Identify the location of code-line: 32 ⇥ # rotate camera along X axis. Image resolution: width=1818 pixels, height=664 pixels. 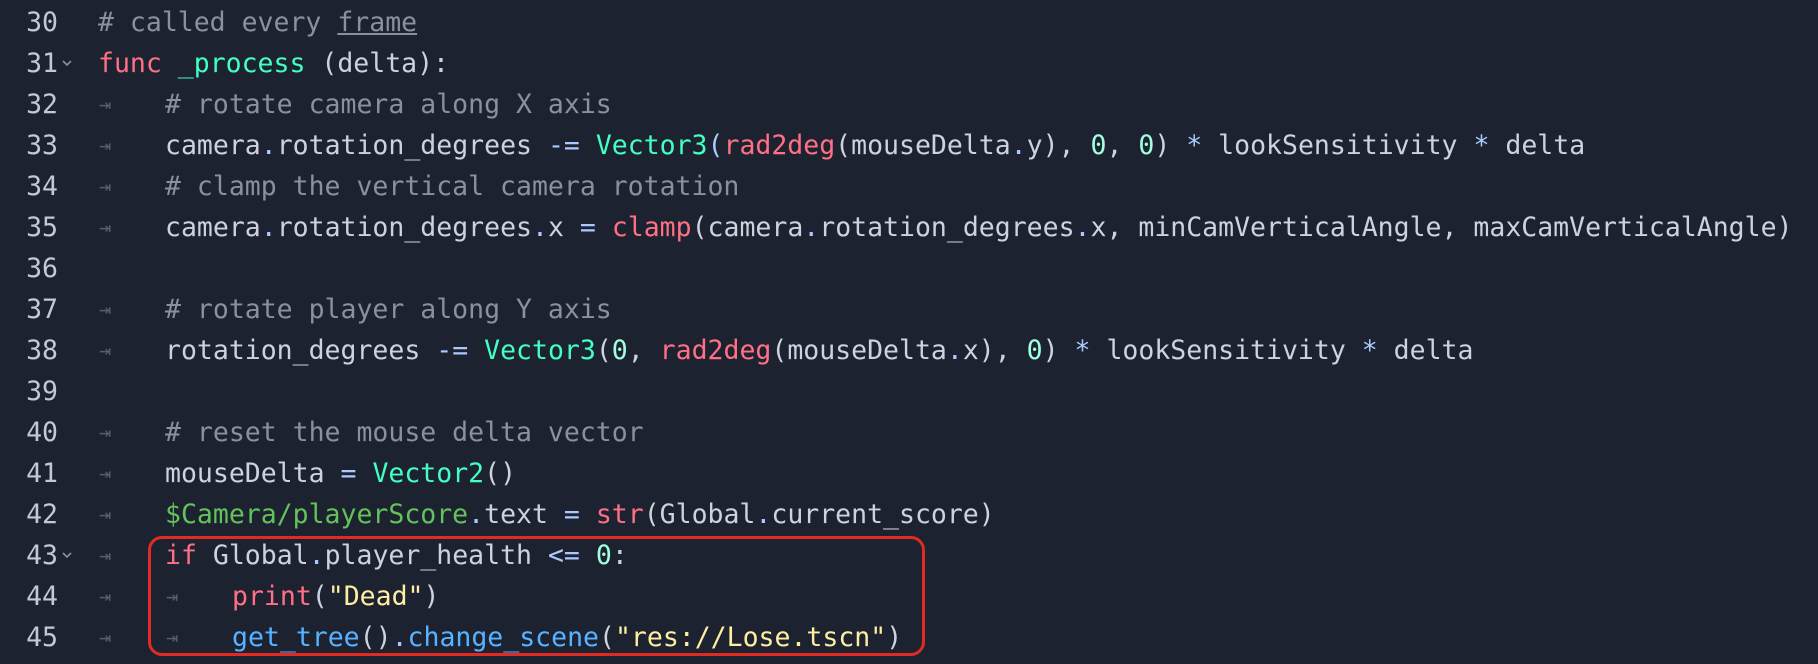
(909, 104).